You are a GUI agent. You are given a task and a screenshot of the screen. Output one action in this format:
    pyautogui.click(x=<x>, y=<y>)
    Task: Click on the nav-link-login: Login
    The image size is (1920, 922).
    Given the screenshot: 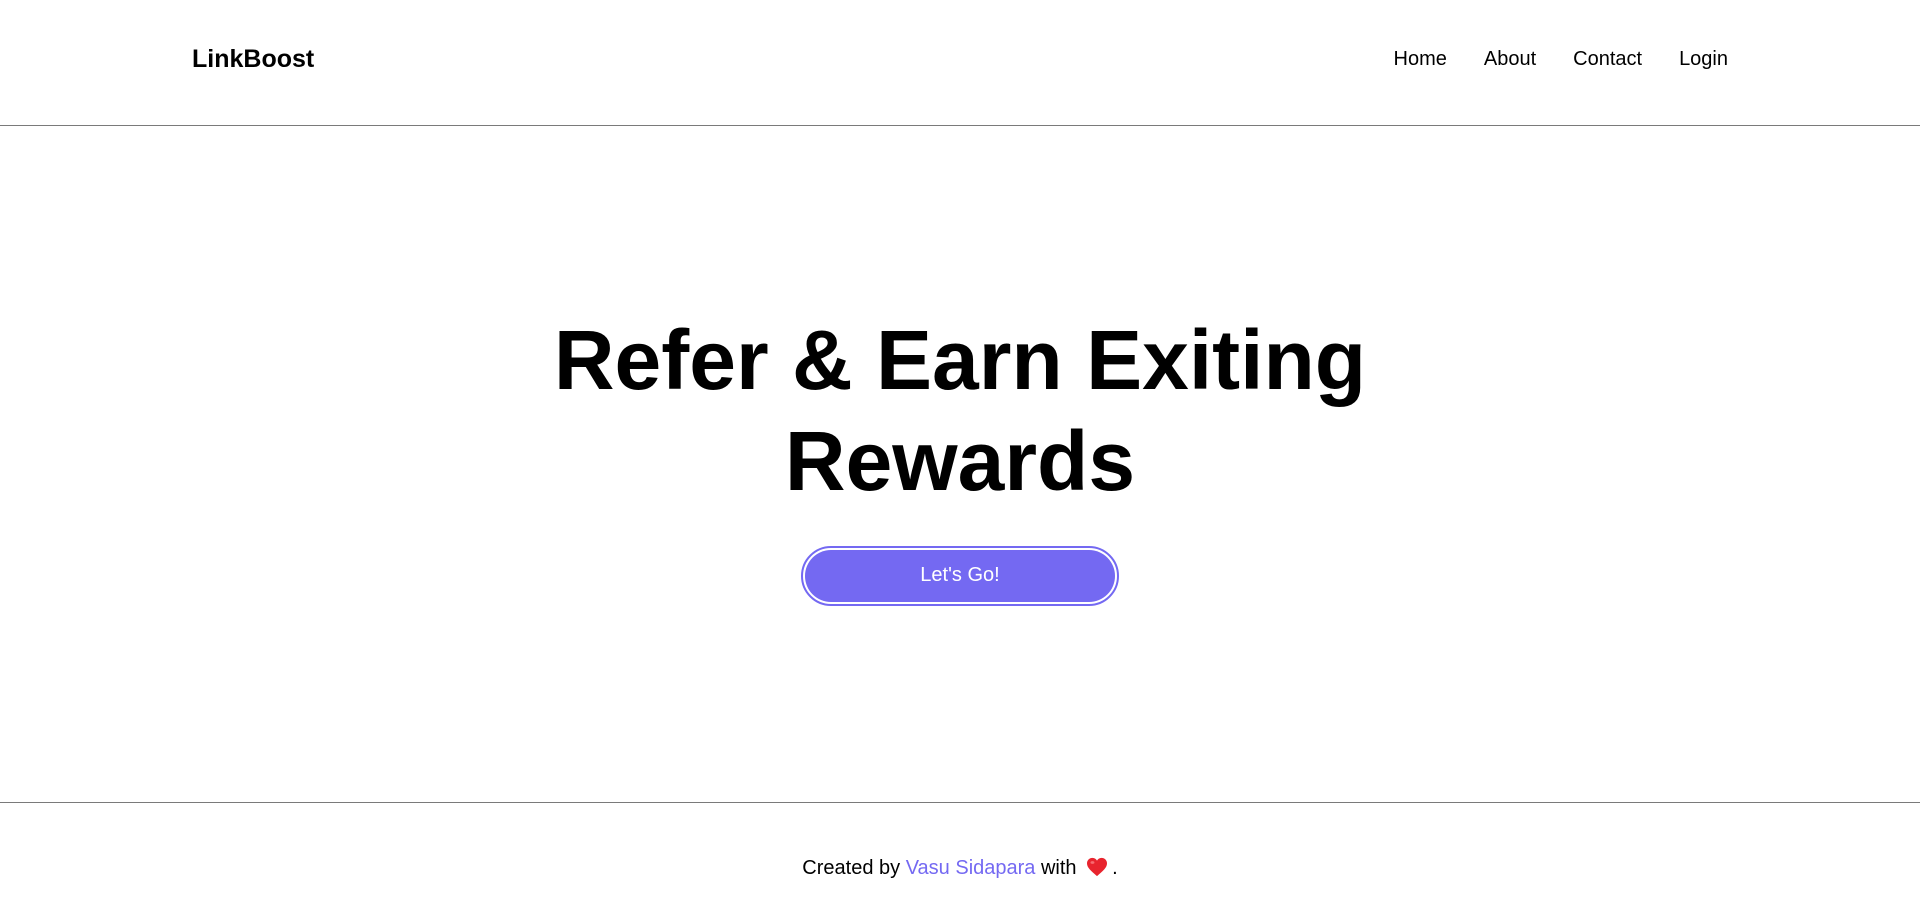 What is the action you would take?
    pyautogui.click(x=1703, y=59)
    